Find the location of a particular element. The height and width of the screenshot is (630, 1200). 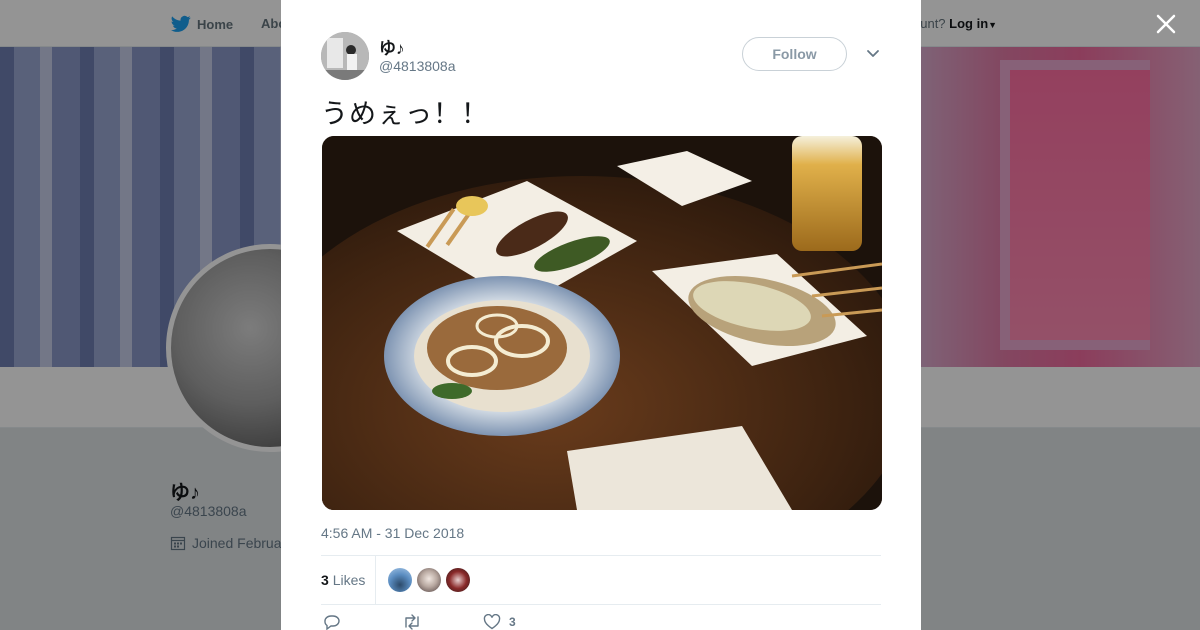

reply-action is located at coordinates (332, 622).